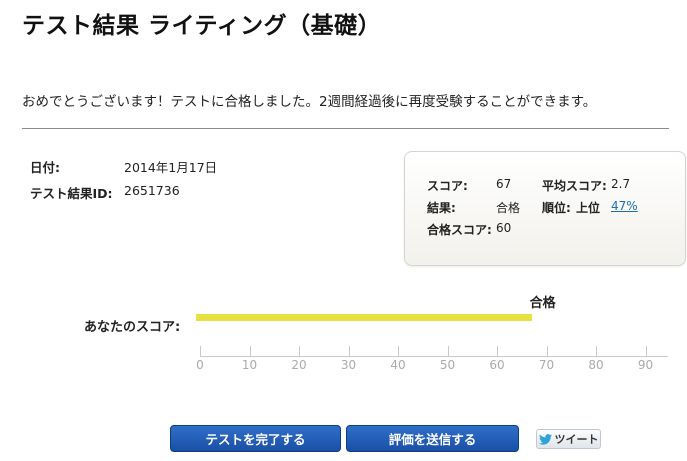 Image resolution: width=687 pixels, height=461 pixels. What do you see at coordinates (576, 439) in the screenshot?
I see `tweet-label: ツイート` at bounding box center [576, 439].